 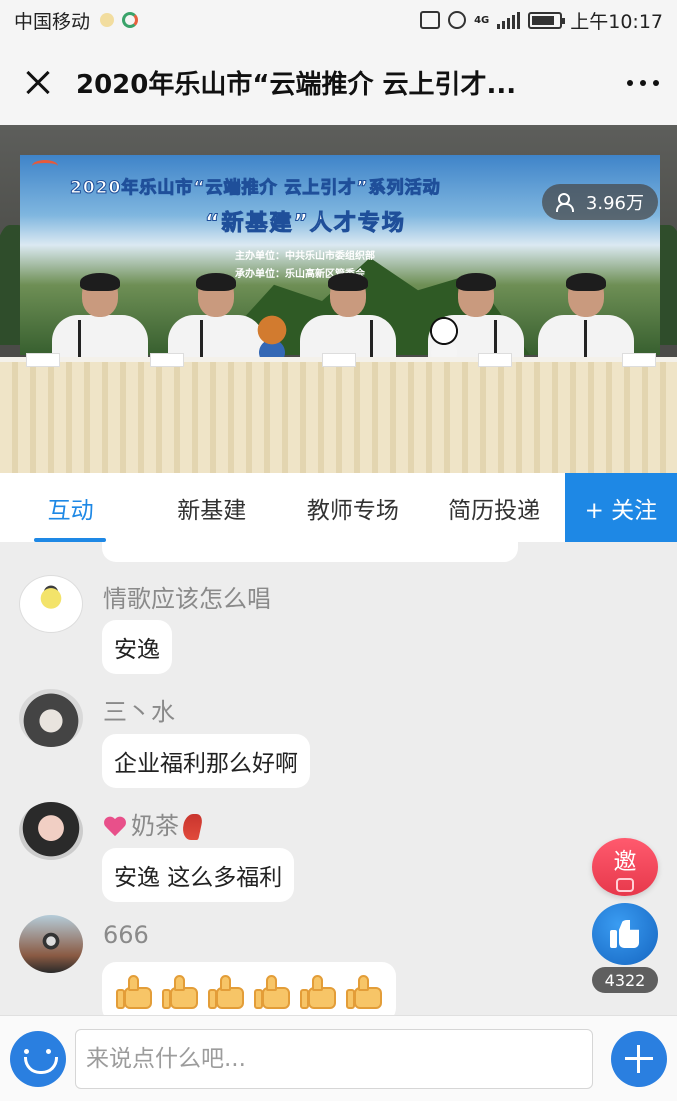 I want to click on chat-bubble, so click(x=249, y=988).